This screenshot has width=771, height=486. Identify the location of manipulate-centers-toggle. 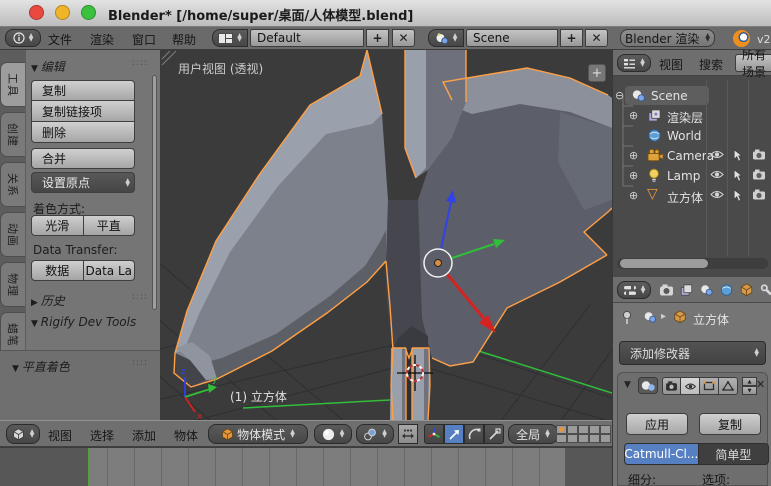
(408, 434).